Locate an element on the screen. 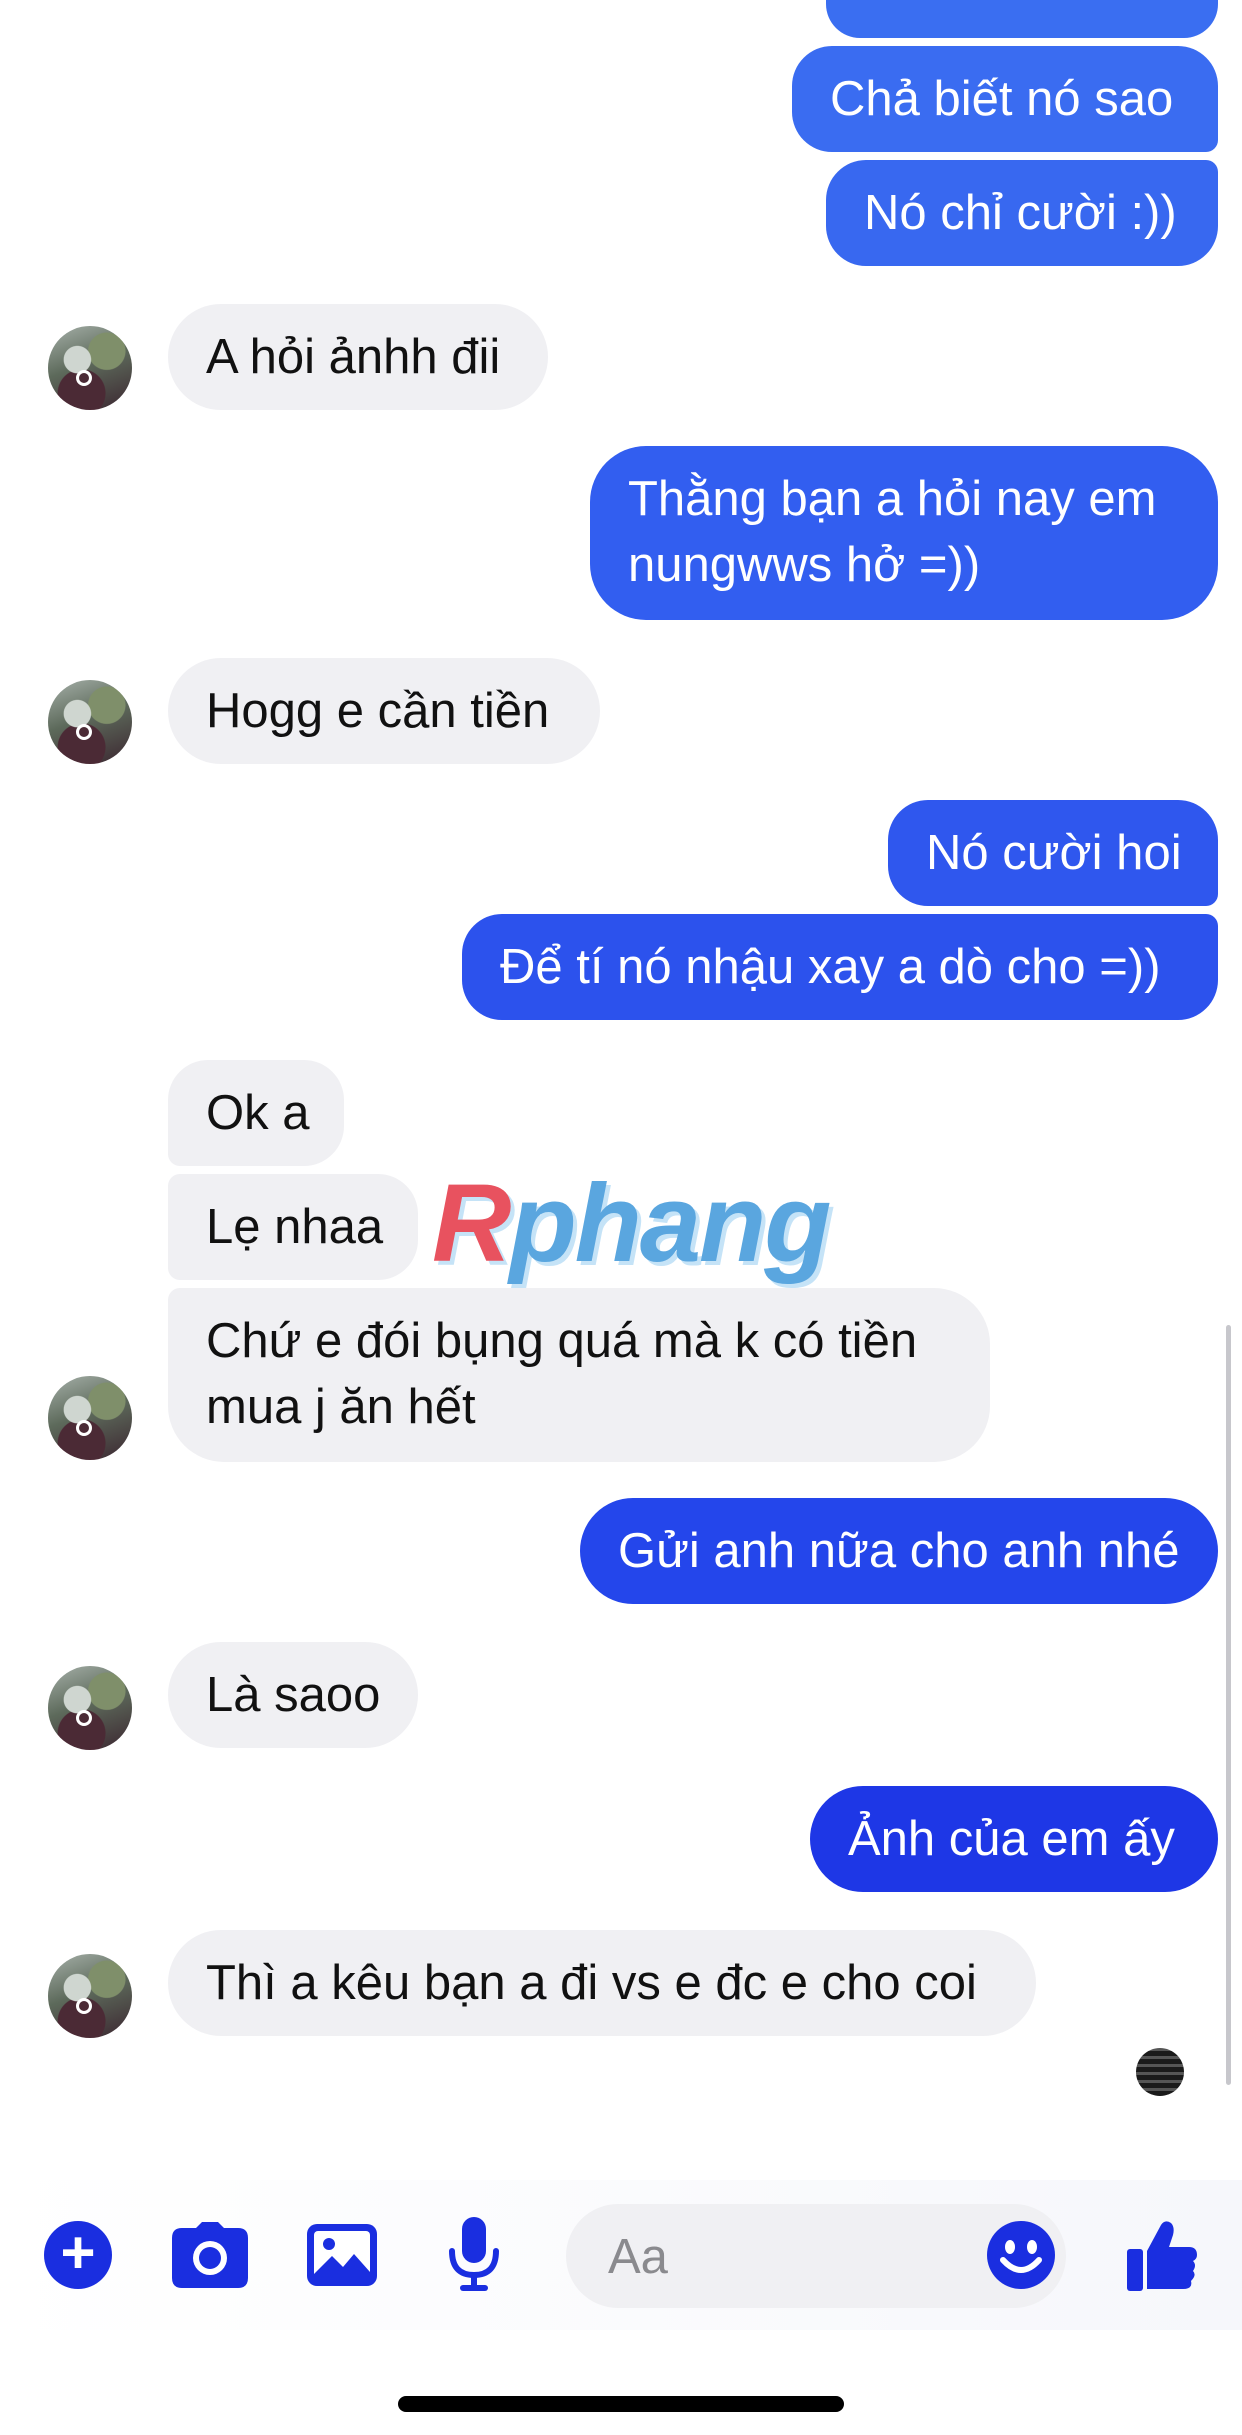 This screenshot has width=1242, height=2435. camera-button is located at coordinates (210, 2255).